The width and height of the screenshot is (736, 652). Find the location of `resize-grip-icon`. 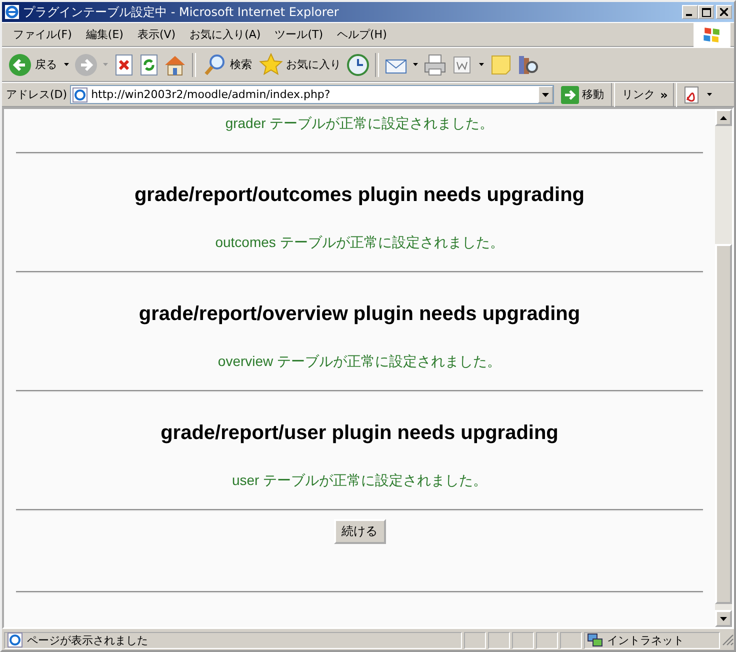

resize-grip-icon is located at coordinates (728, 640).